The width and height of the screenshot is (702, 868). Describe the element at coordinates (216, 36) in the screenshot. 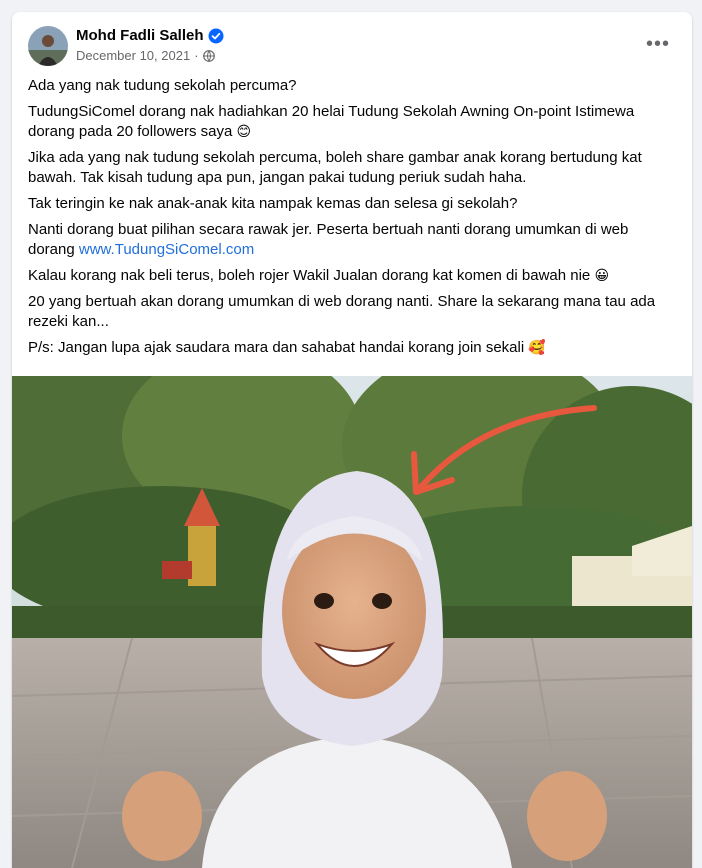

I see `verified-badge-icon` at that location.